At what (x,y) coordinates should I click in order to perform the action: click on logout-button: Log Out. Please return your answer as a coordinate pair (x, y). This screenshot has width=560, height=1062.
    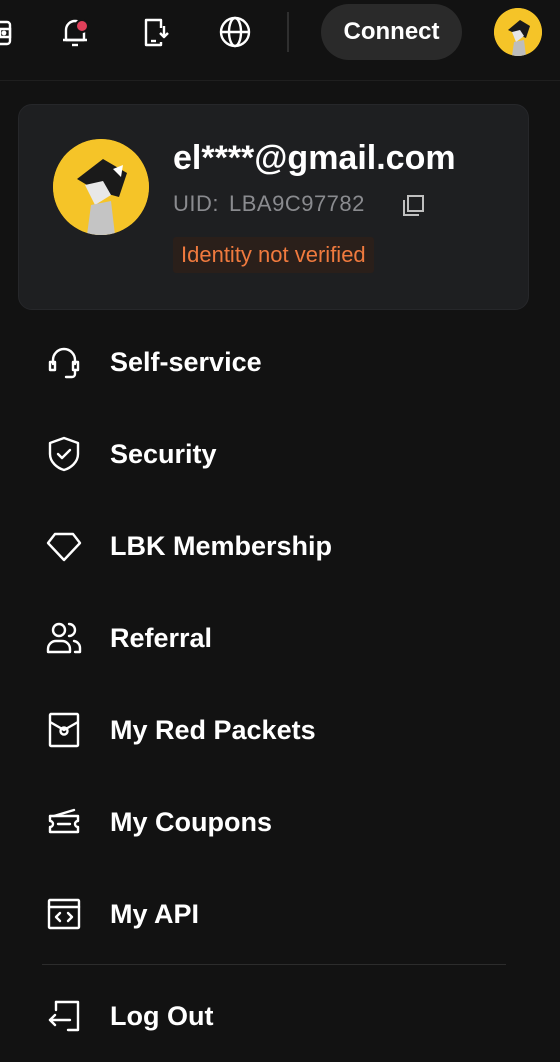
    Looking at the image, I should click on (280, 1016).